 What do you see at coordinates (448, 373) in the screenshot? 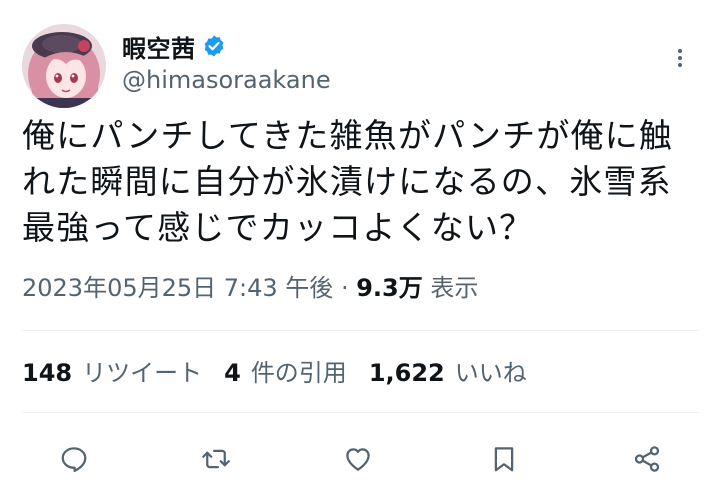
I see `likes-stat: 1,622 いいね` at bounding box center [448, 373].